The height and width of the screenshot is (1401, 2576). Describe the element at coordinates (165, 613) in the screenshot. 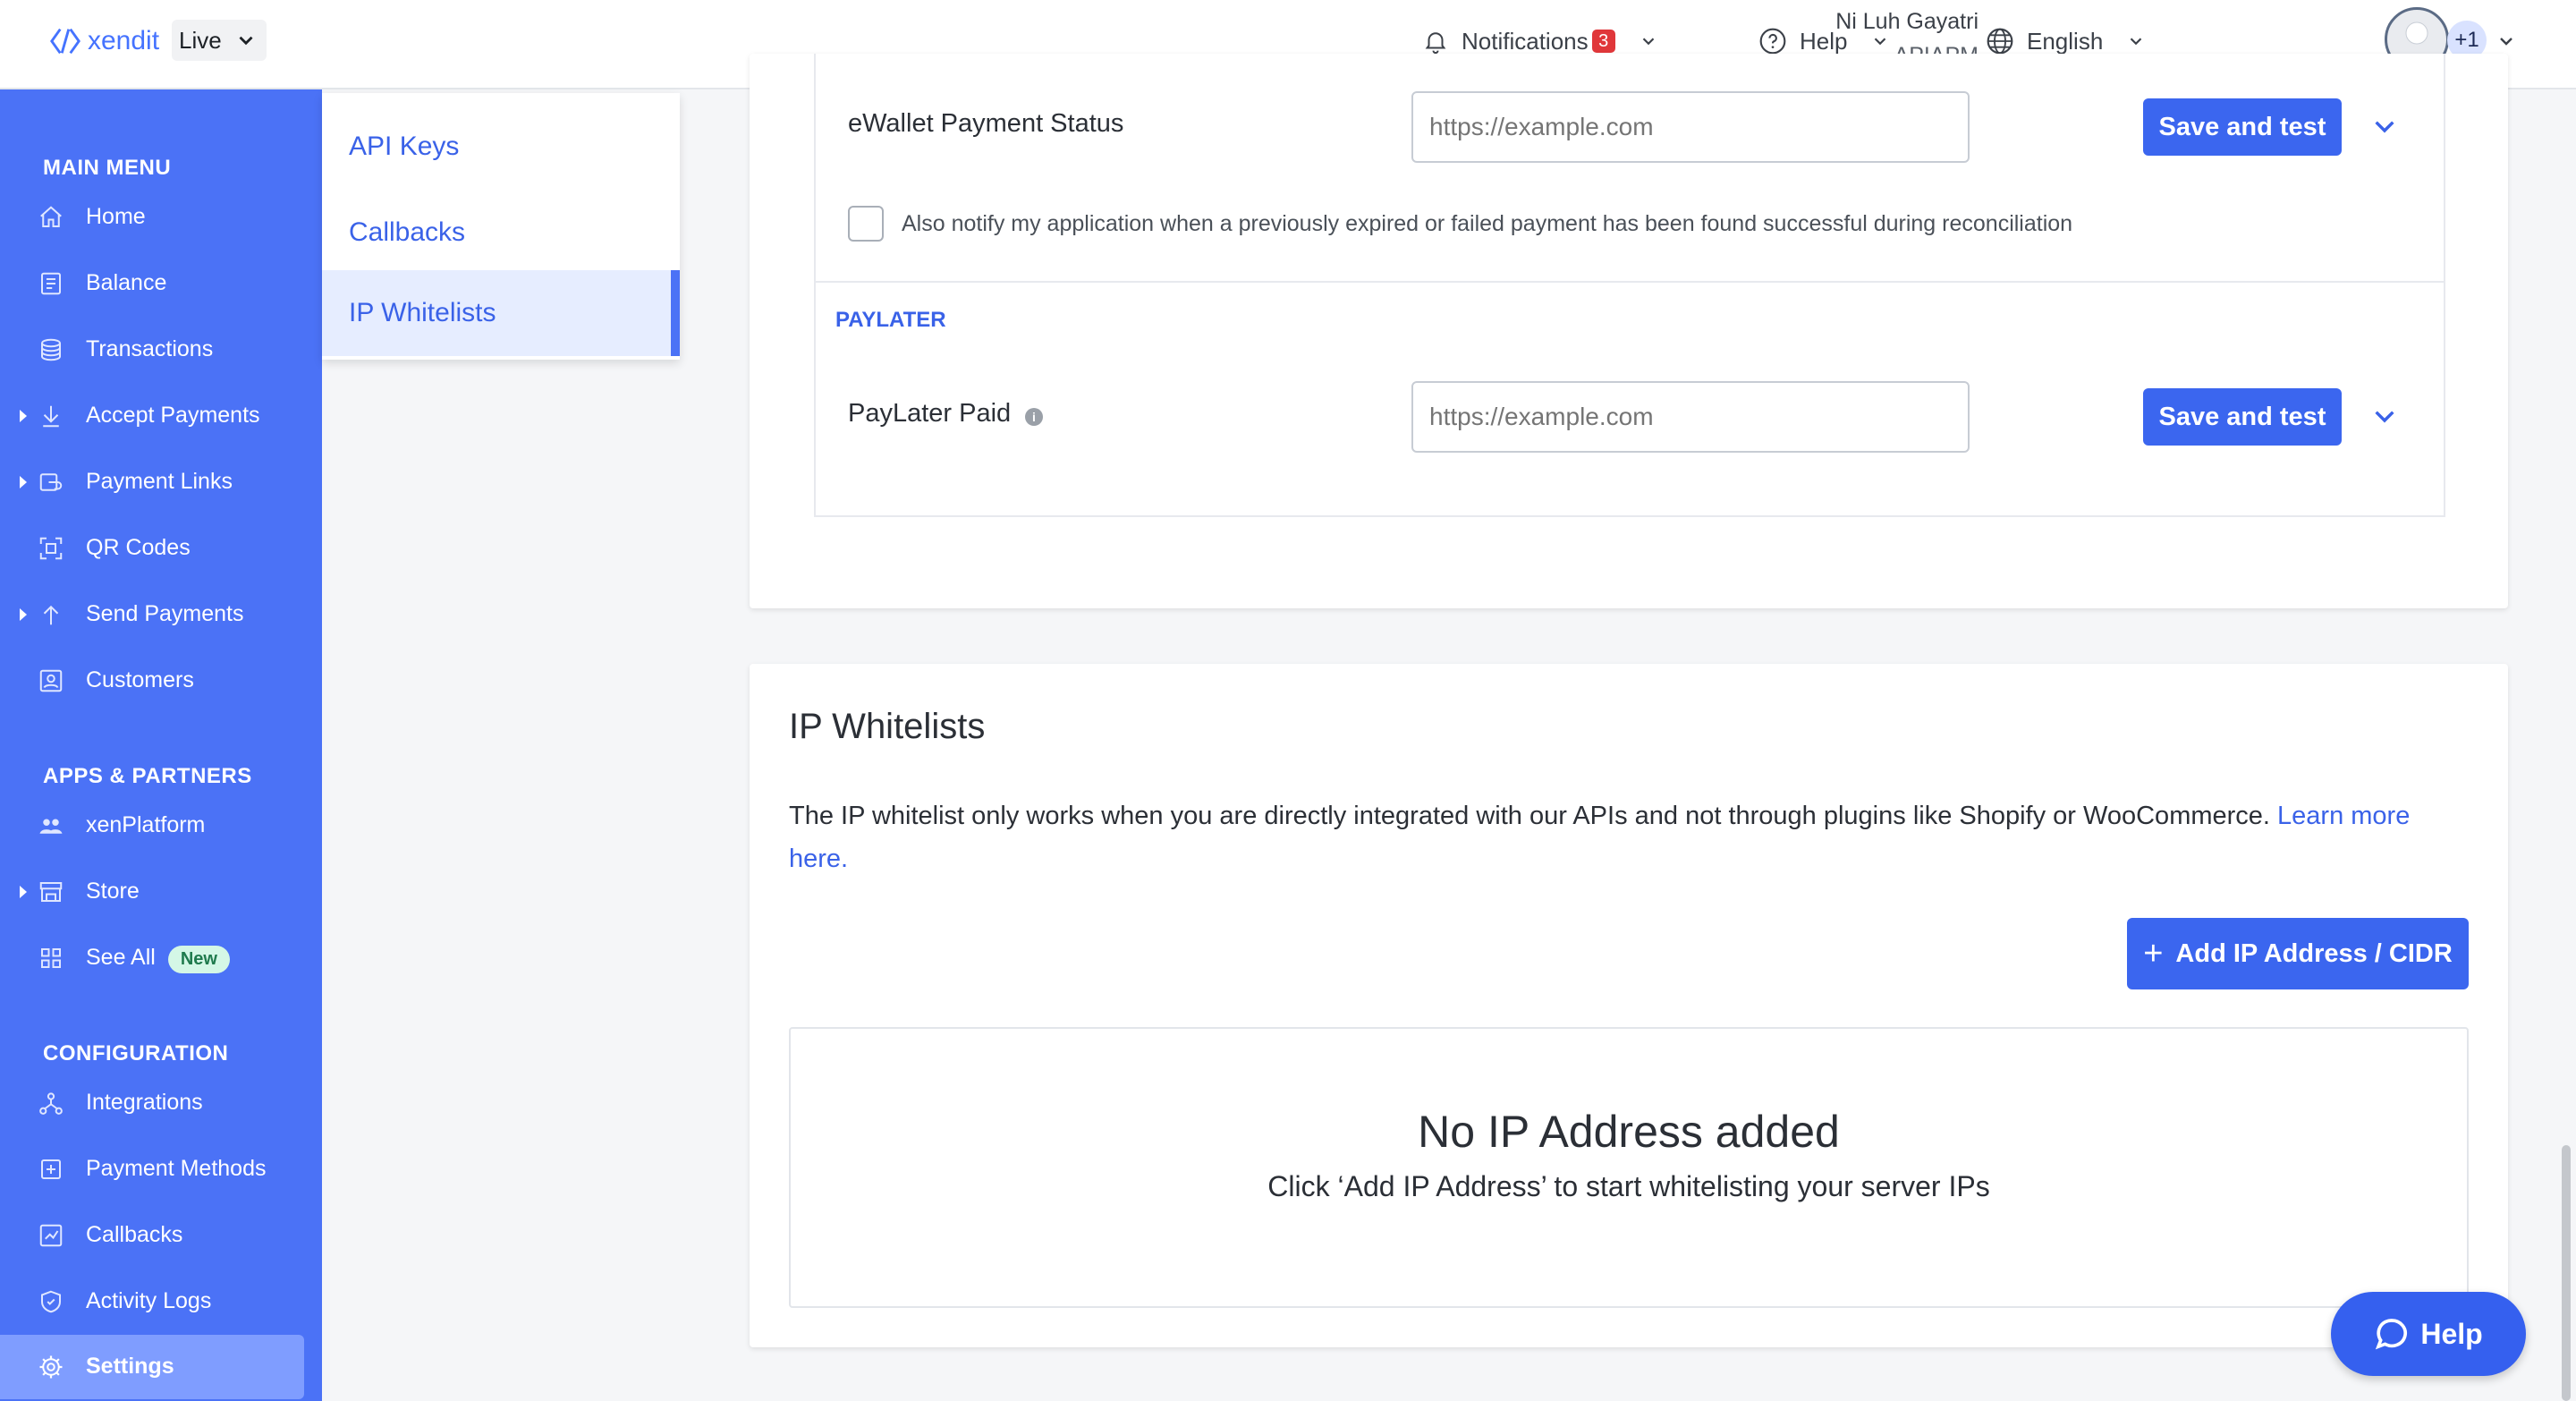

I see `sidebar-item-label: Send Payments` at that location.